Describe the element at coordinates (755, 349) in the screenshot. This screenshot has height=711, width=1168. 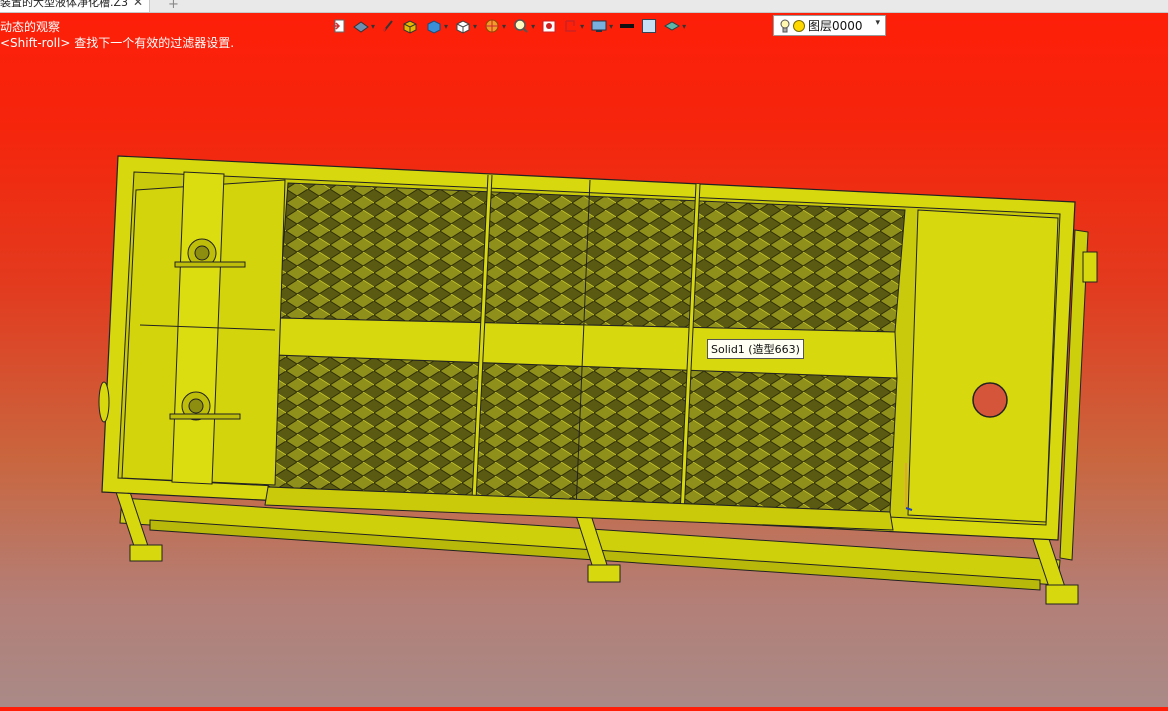
I see `hover-tooltip: Solid1 (造型663)` at that location.